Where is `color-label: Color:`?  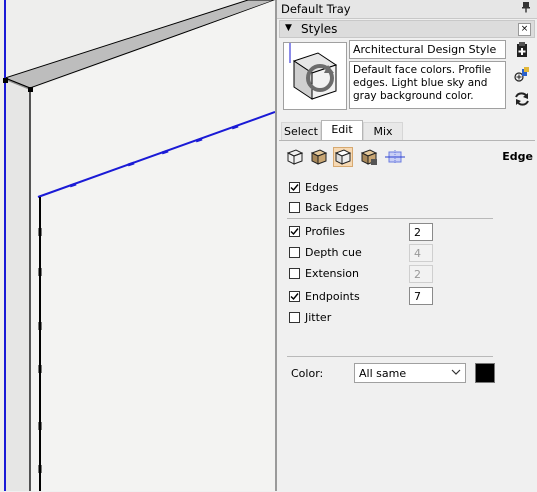
color-label: Color: is located at coordinates (307, 373).